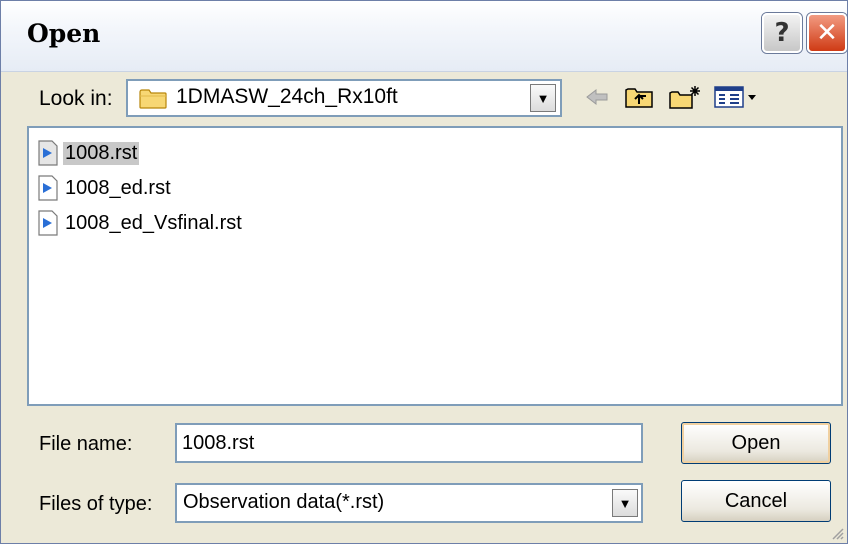  Describe the element at coordinates (735, 97) in the screenshot. I see `views-menu-icon` at that location.